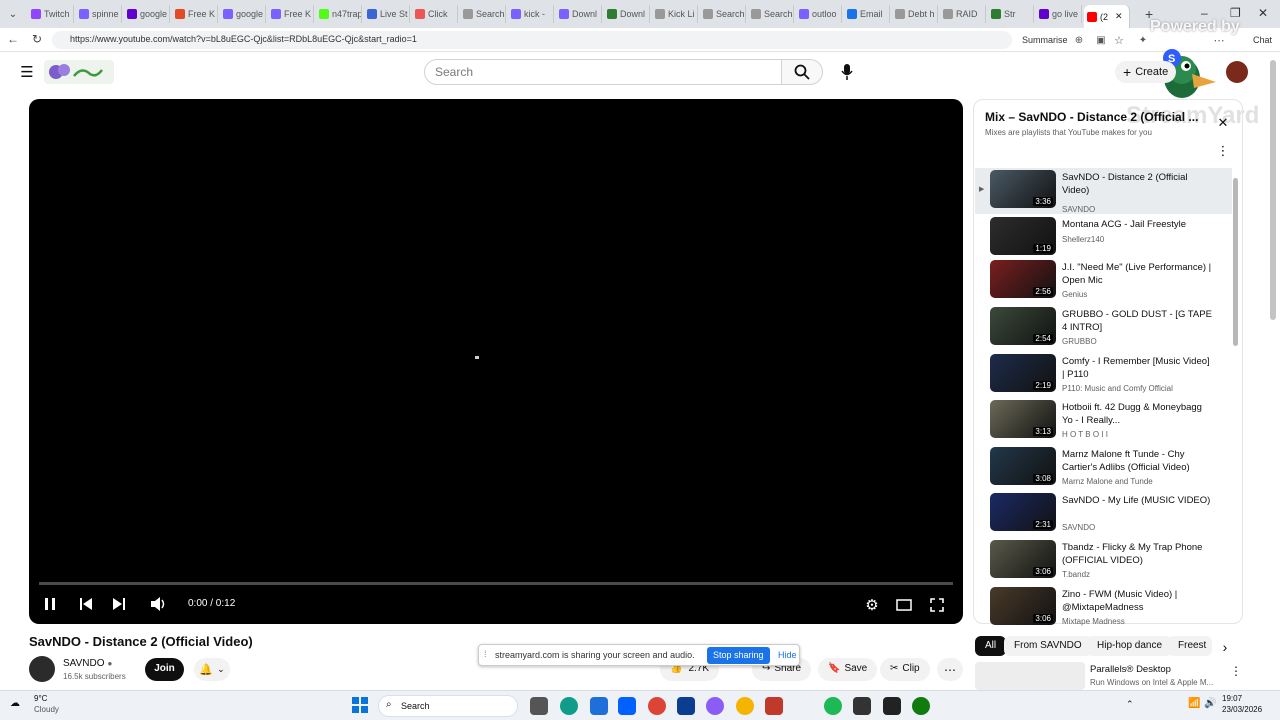 The width and height of the screenshot is (1280, 720). I want to click on more-actions-icon: ⋯, so click(950, 669).